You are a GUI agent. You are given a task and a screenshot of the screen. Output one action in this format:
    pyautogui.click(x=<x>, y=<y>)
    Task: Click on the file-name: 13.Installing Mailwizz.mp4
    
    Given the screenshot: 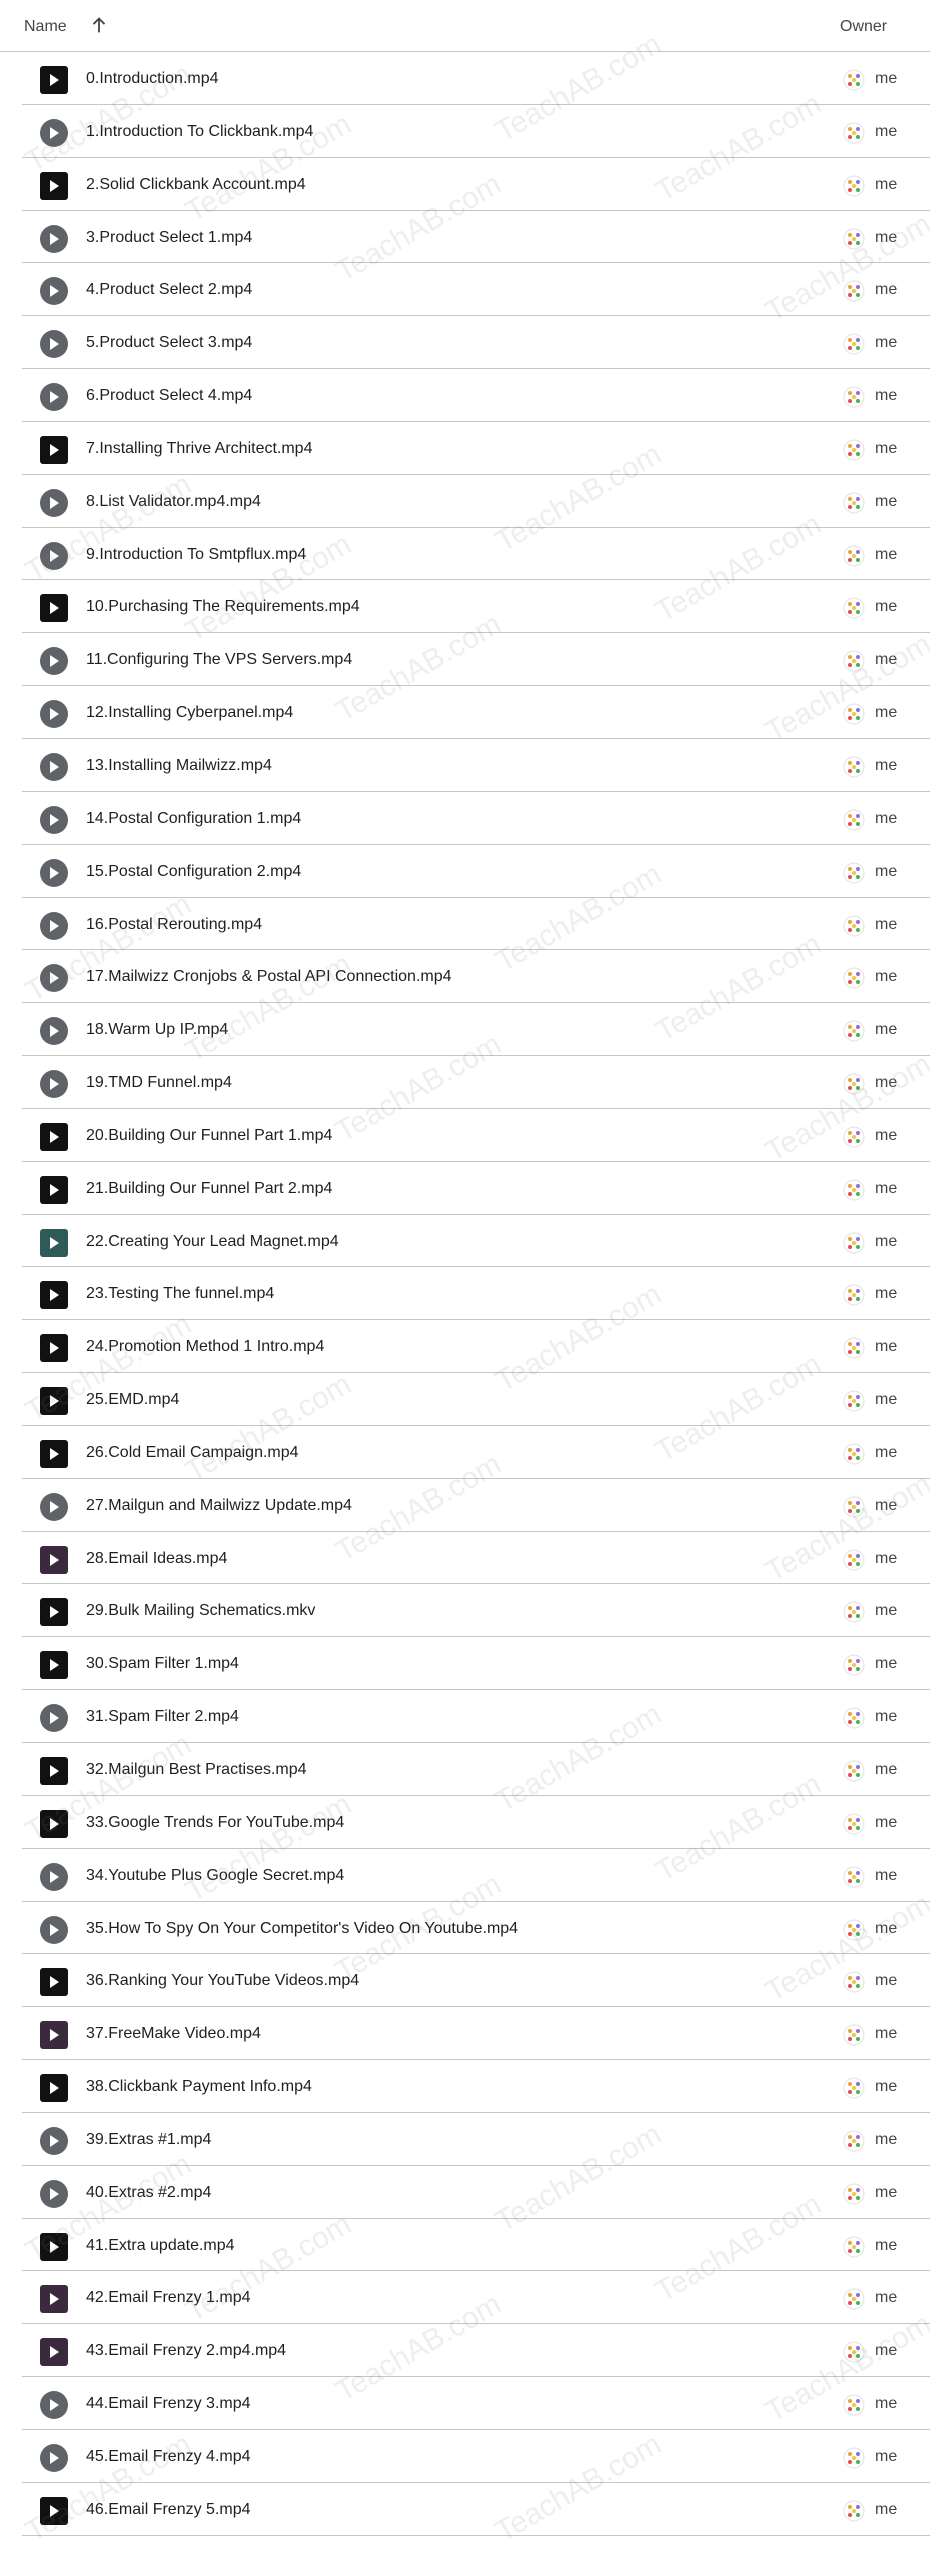 What is the action you would take?
    pyautogui.click(x=179, y=766)
    